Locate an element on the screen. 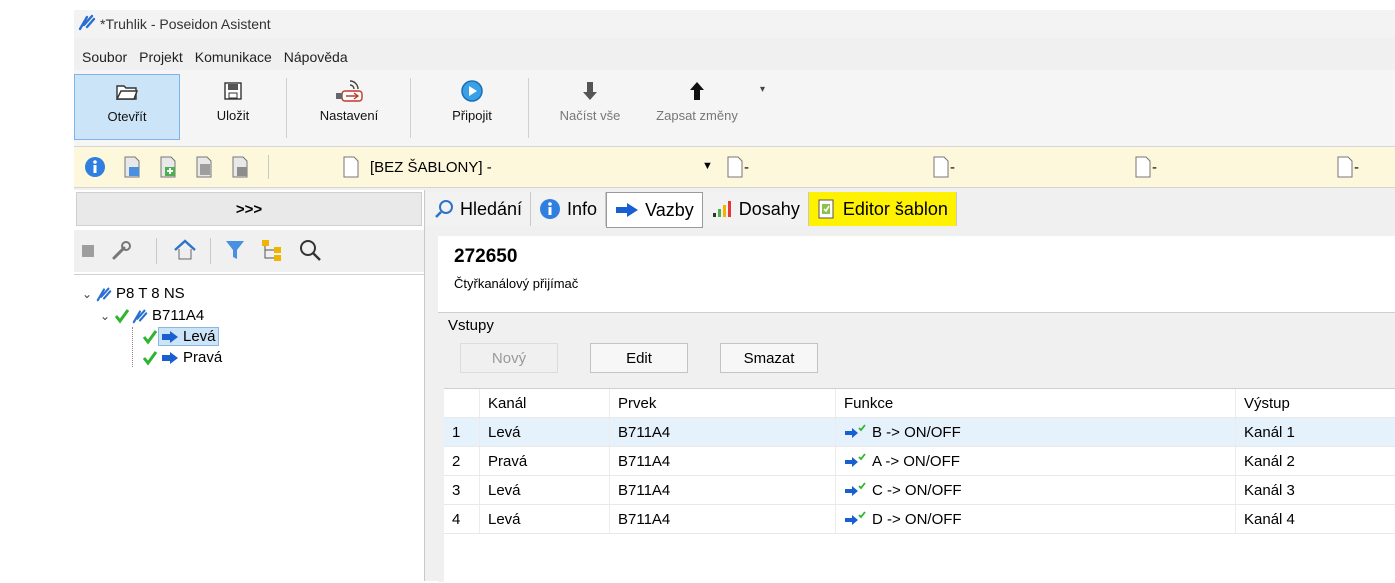  doc-copy-icon is located at coordinates (204, 168).